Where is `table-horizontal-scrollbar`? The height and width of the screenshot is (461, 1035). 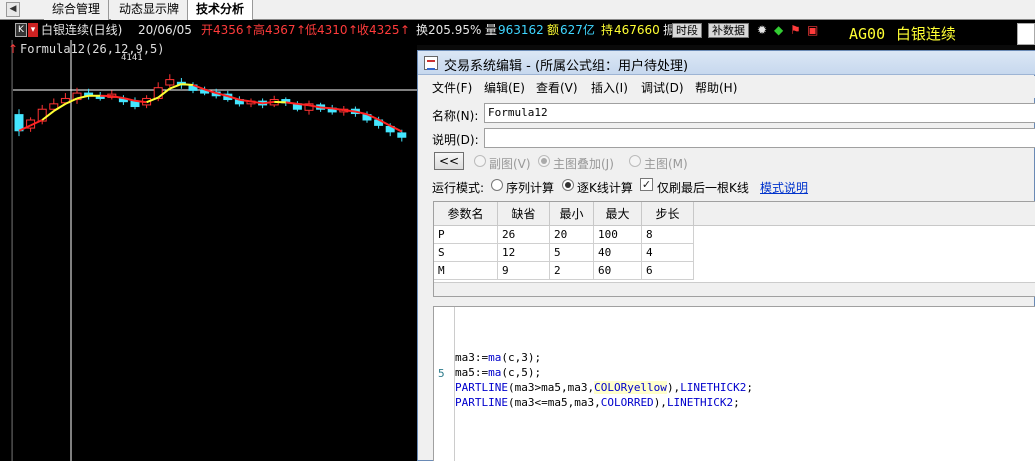
table-horizontal-scrollbar is located at coordinates (734, 289).